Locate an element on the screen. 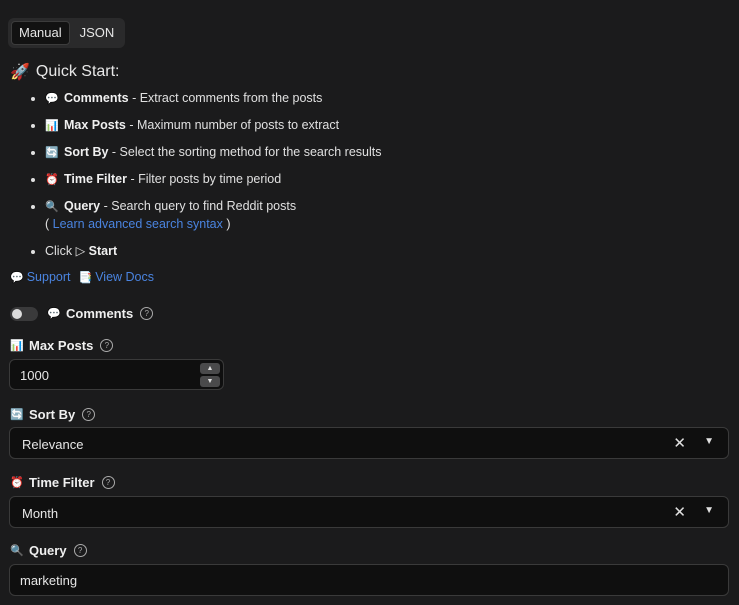  max-posts-label: 📊 Max Posts ? is located at coordinates (62, 345).